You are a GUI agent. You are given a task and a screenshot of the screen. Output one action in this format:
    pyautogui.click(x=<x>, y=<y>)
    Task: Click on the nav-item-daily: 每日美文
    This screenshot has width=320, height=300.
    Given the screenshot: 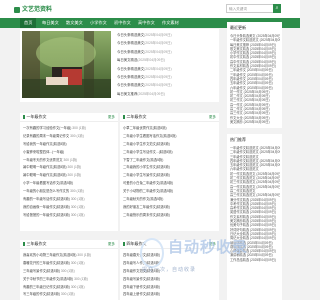 What is the action you would take?
    pyautogui.click(x=50, y=23)
    